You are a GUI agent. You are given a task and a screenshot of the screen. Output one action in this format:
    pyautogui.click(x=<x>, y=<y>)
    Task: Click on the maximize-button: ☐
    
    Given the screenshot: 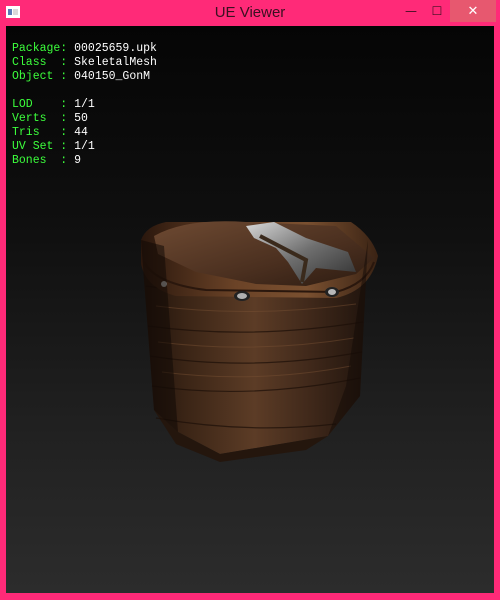 What is the action you would take?
    pyautogui.click(x=437, y=11)
    